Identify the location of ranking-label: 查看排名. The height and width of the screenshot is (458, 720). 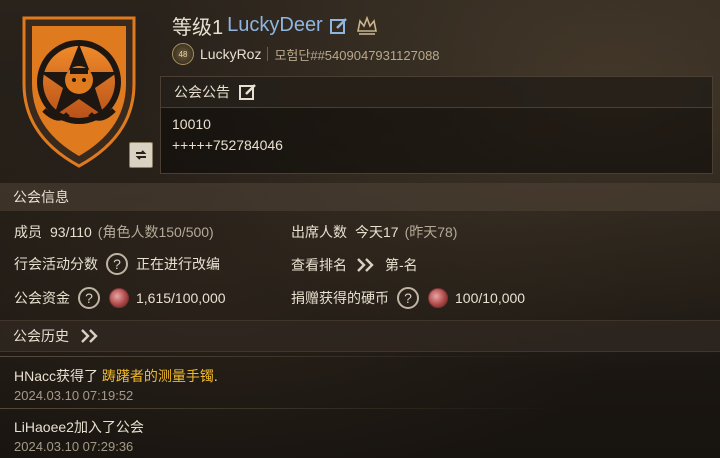
(319, 265).